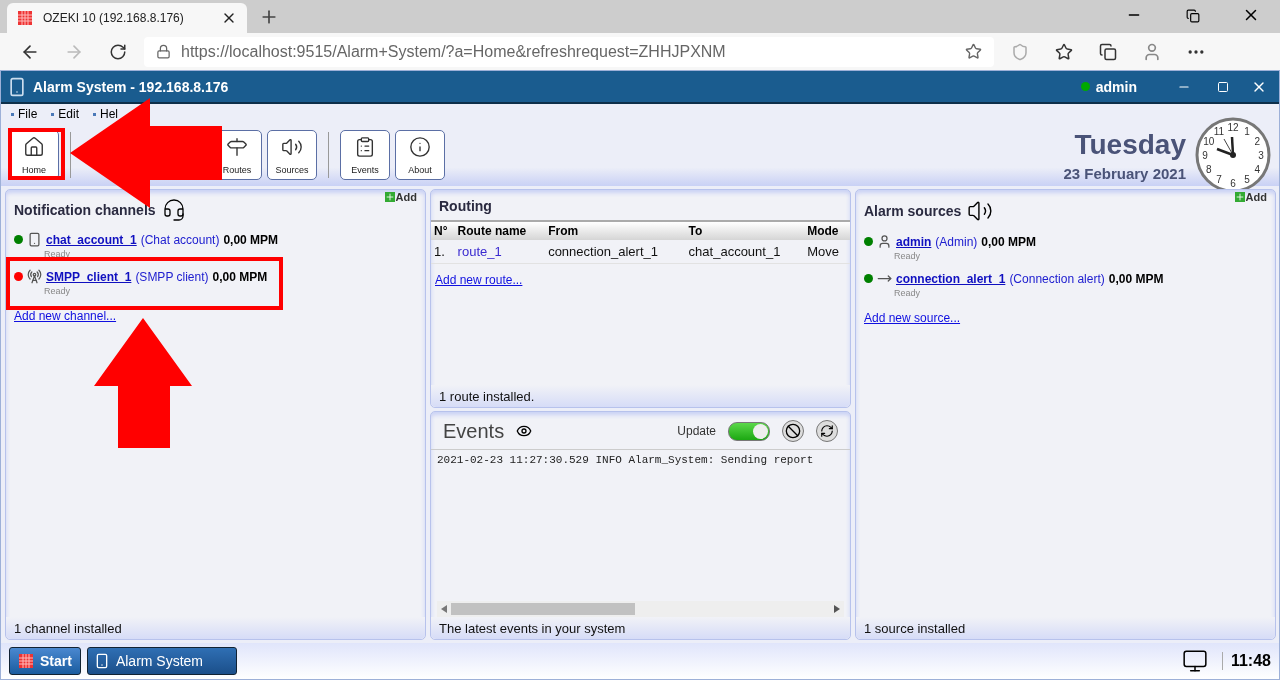  What do you see at coordinates (543, 609) in the screenshot?
I see `scrollbar-thumb` at bounding box center [543, 609].